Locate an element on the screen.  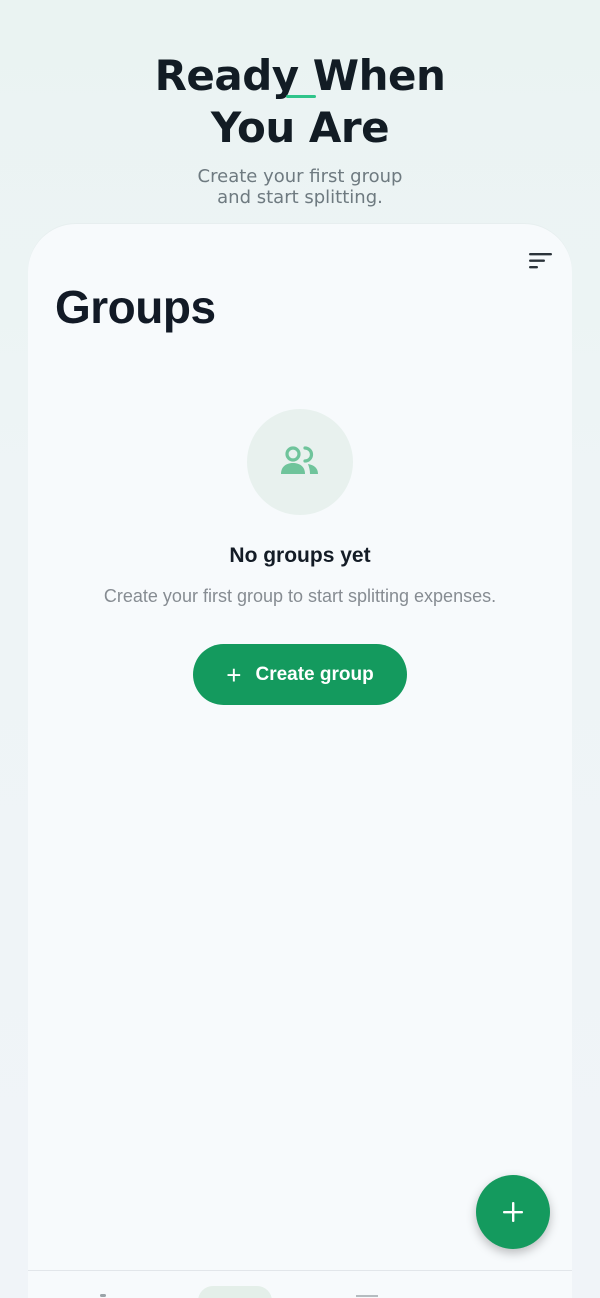
bottom-nav-divider is located at coordinates (300, 1270).